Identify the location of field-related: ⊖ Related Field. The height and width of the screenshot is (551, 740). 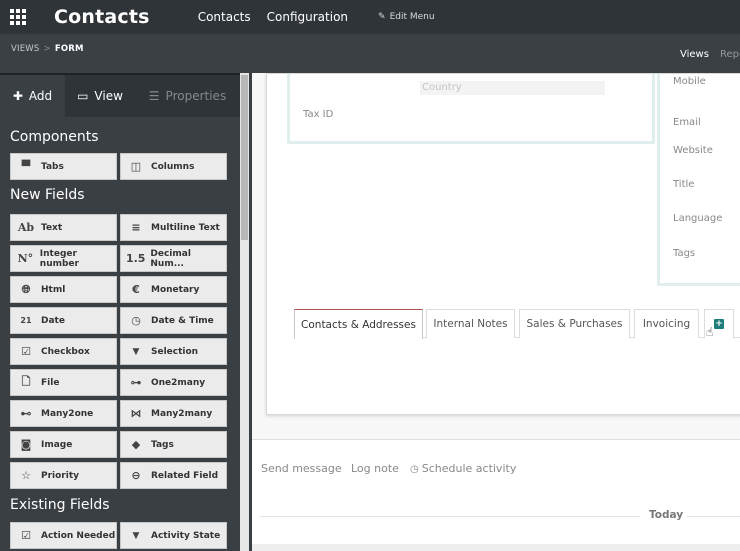
(173, 475).